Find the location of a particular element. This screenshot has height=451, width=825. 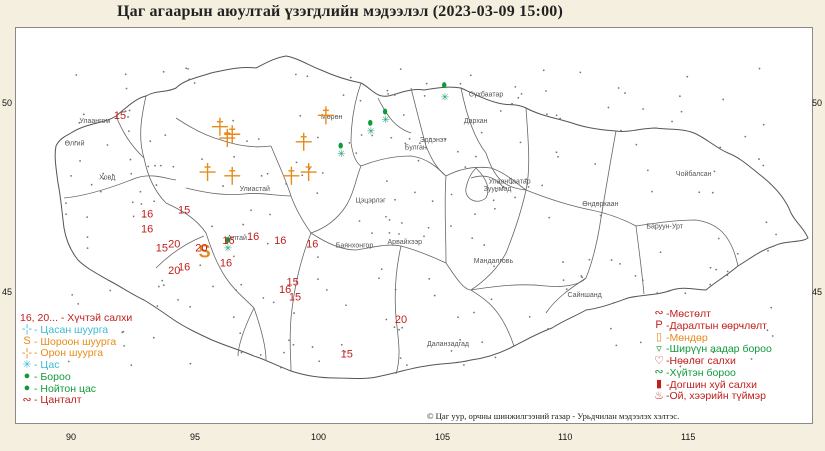

legend-item: ∾ -Мөстөлт is located at coordinates (712, 314).